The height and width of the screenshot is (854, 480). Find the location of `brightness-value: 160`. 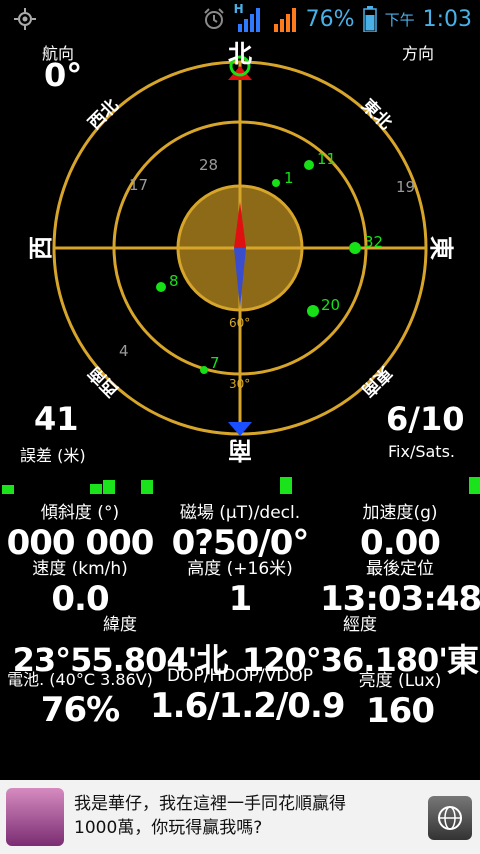

brightness-value: 160 is located at coordinates (400, 711).